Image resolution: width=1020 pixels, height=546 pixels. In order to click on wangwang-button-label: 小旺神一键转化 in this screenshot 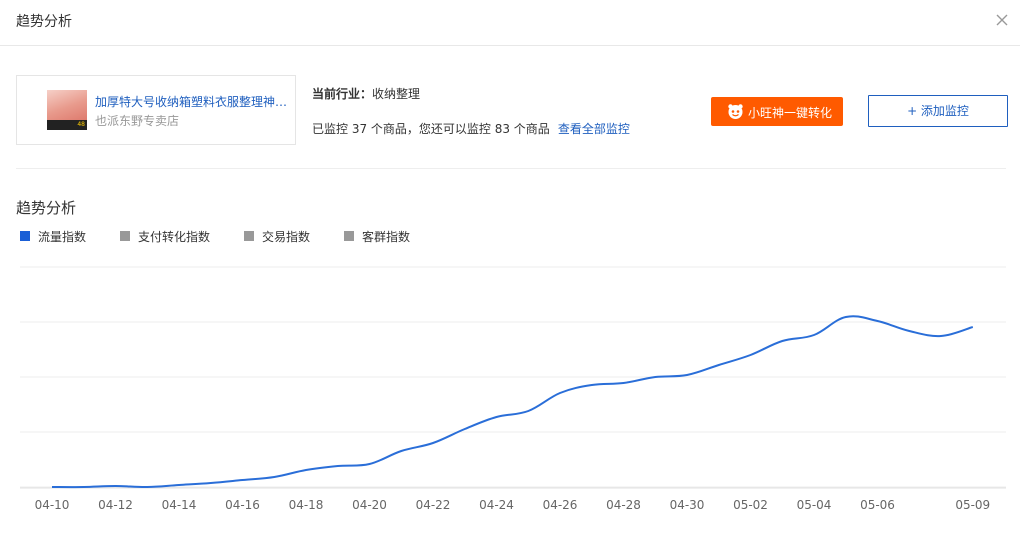, I will do `click(790, 113)`.